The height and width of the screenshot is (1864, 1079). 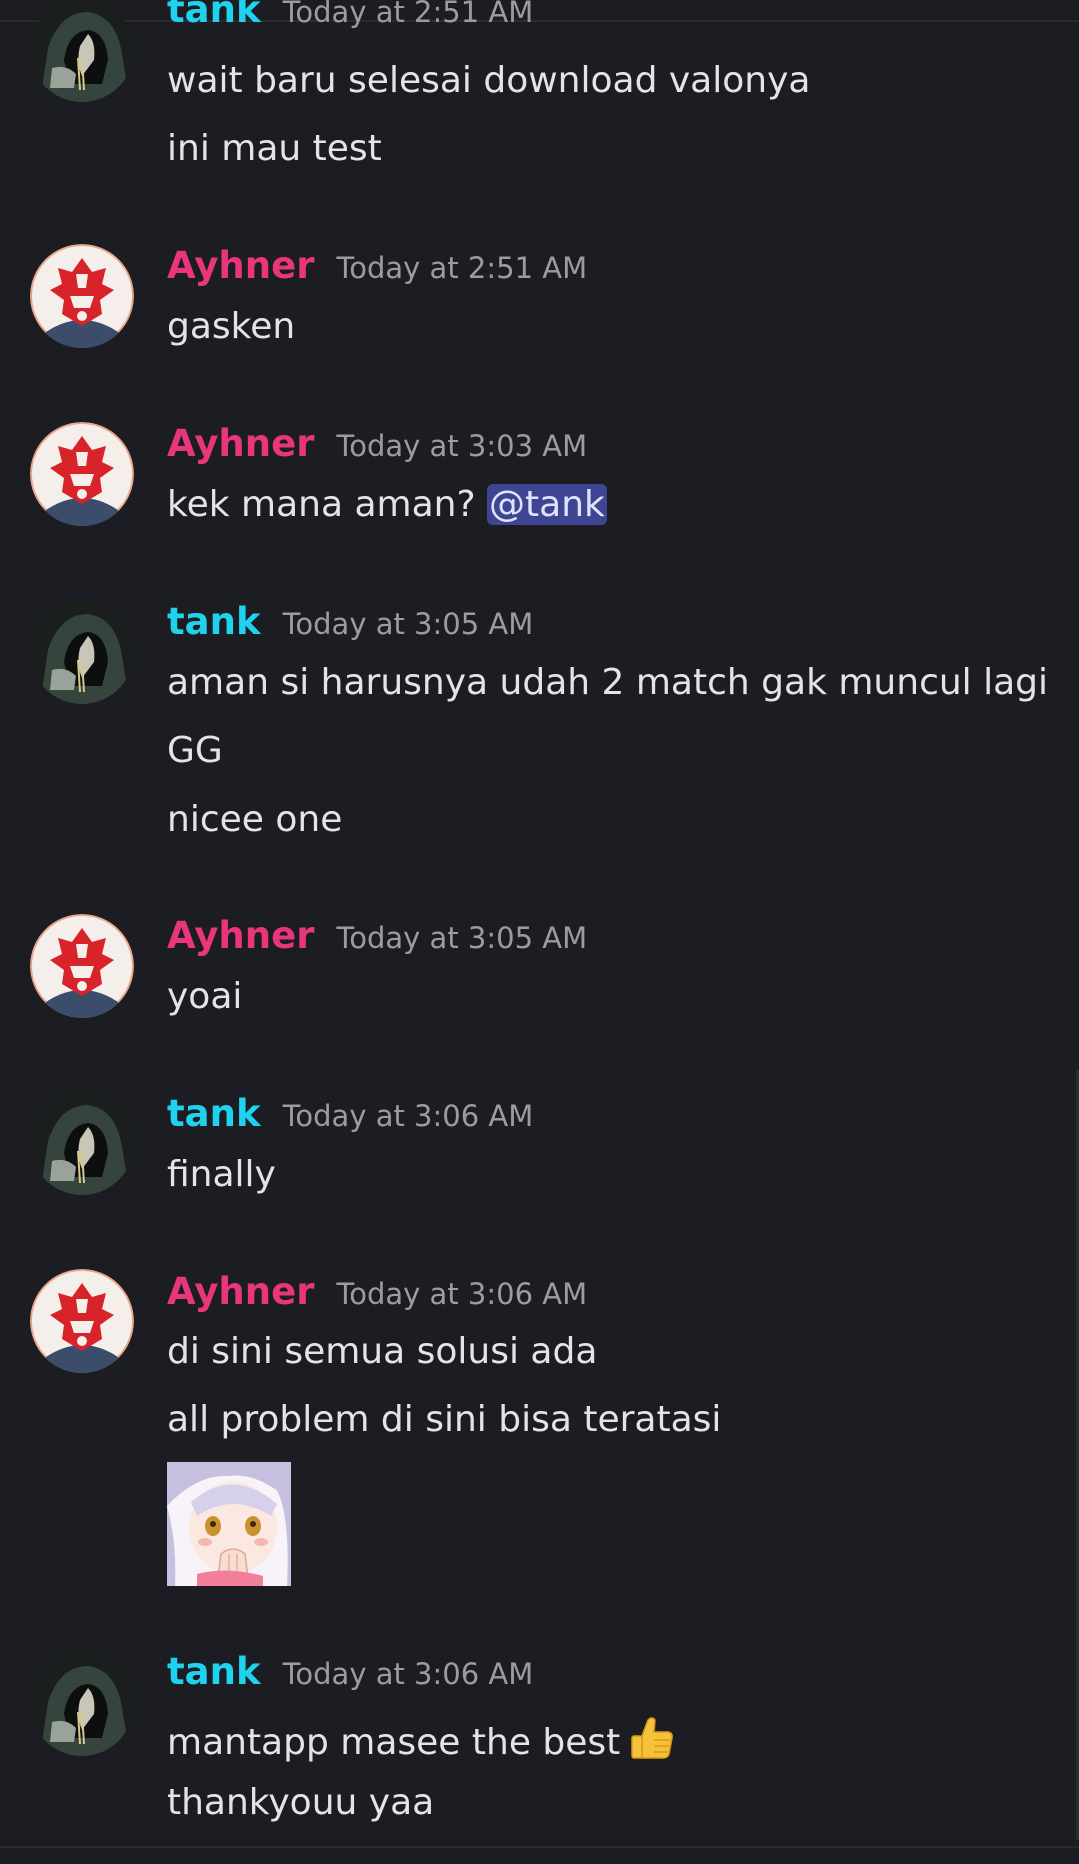 What do you see at coordinates (394, 1742) in the screenshot?
I see `message-text: mantapp masee the best` at bounding box center [394, 1742].